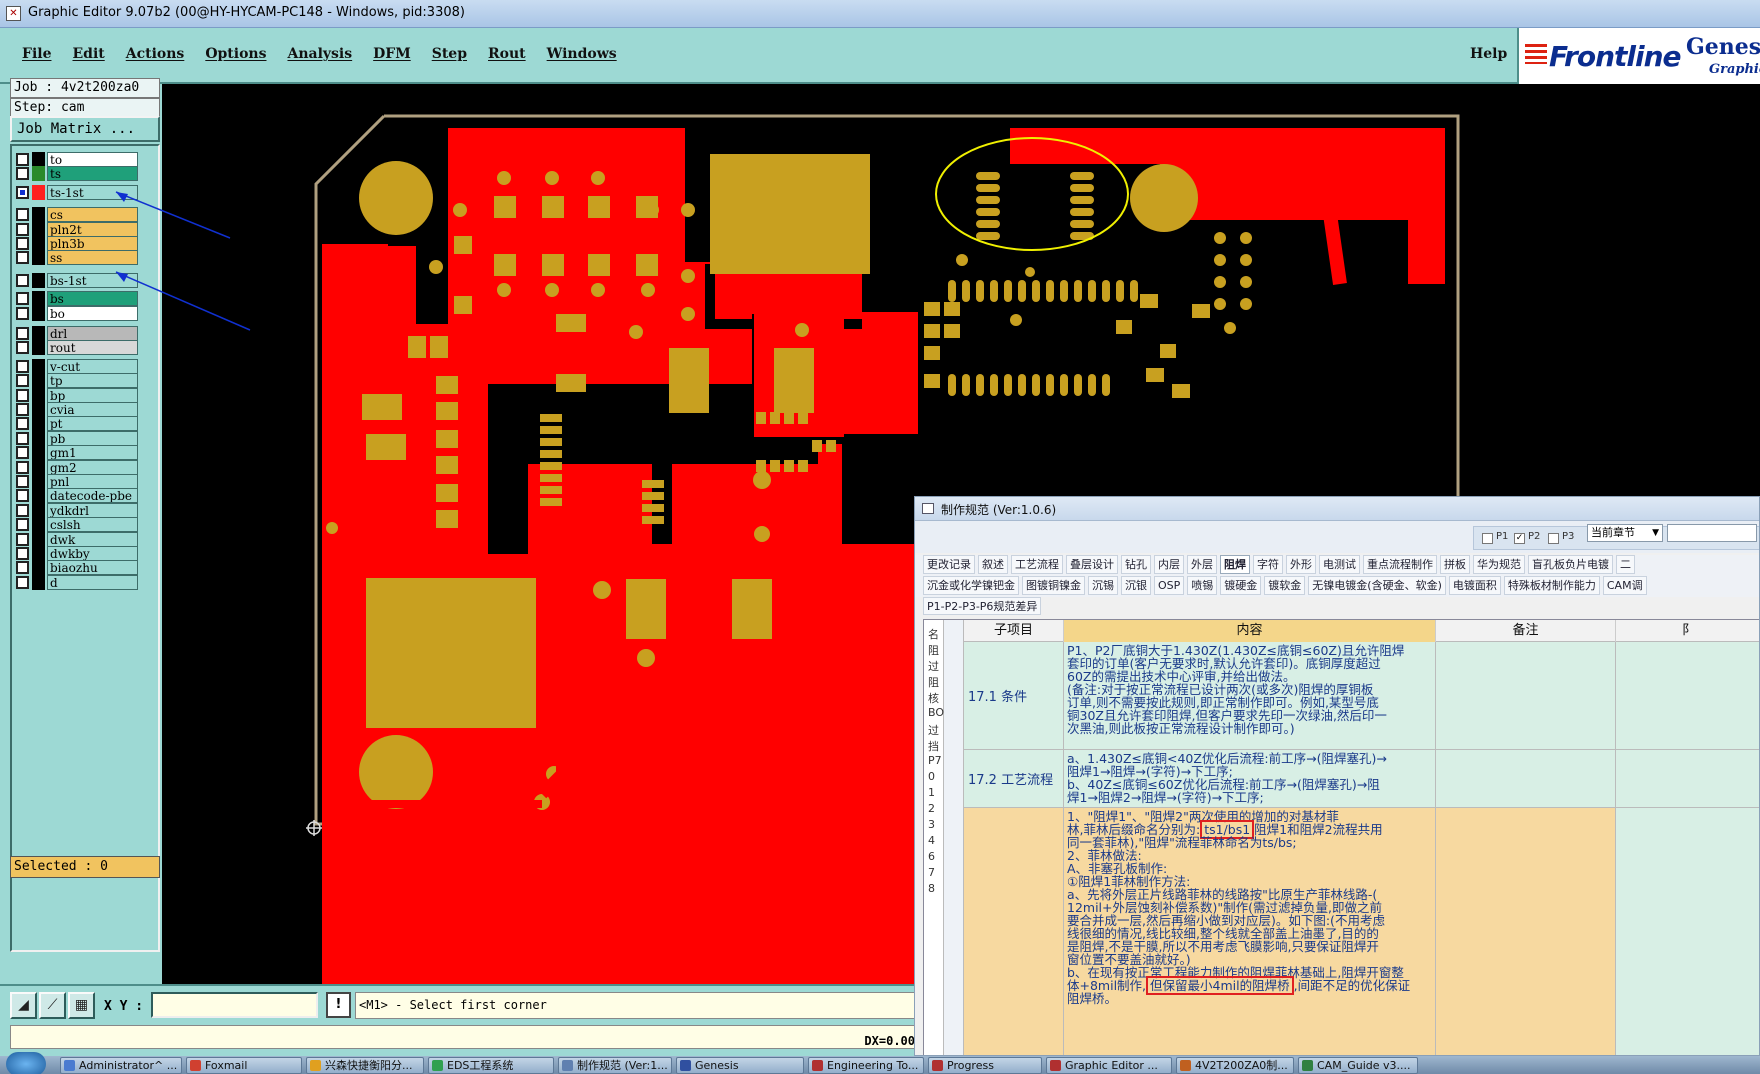  What do you see at coordinates (1092, 564) in the screenshot?
I see `tab-4: 叠层设计` at bounding box center [1092, 564].